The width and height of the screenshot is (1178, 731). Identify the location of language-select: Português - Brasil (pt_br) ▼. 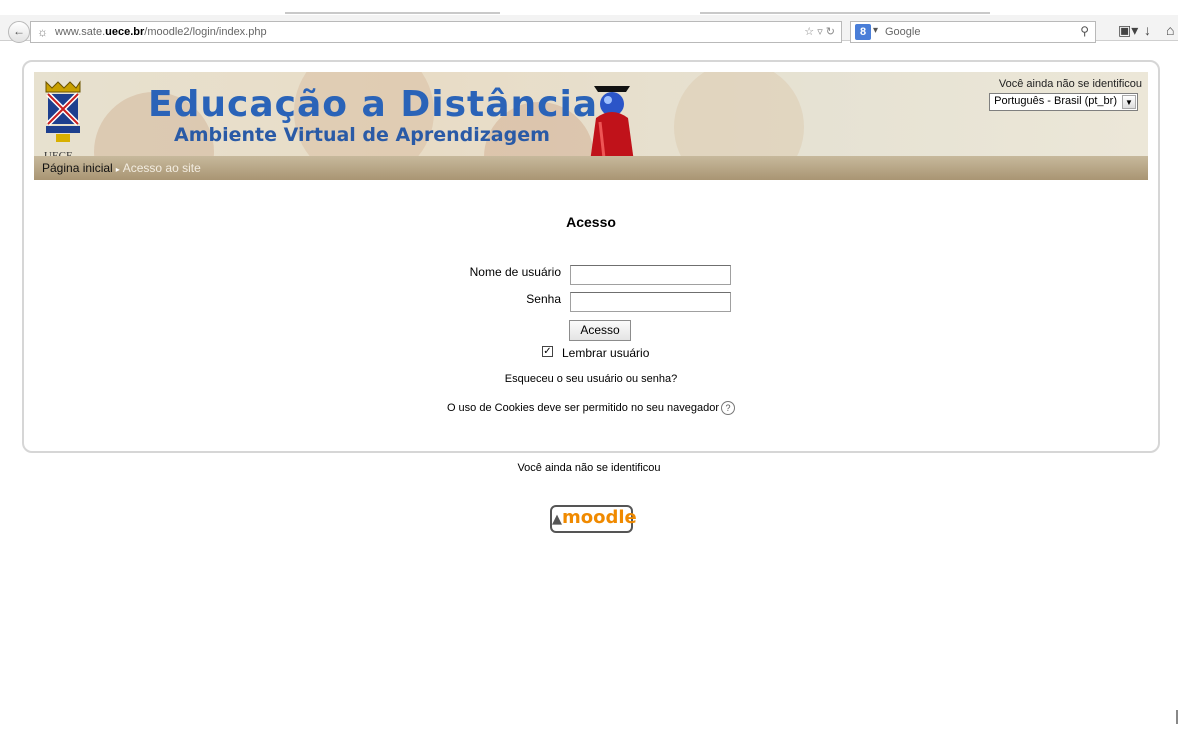
(1063, 102).